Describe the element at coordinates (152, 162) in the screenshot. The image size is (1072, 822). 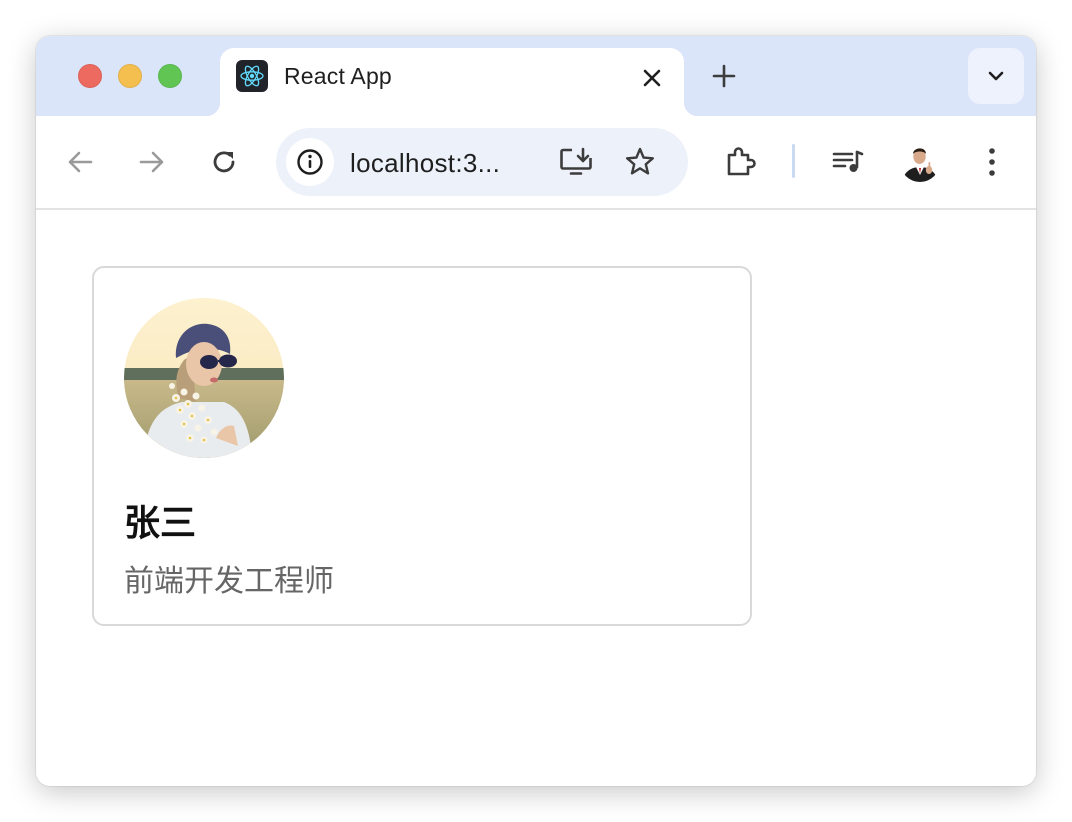
I see `forward-arrow-icon` at that location.